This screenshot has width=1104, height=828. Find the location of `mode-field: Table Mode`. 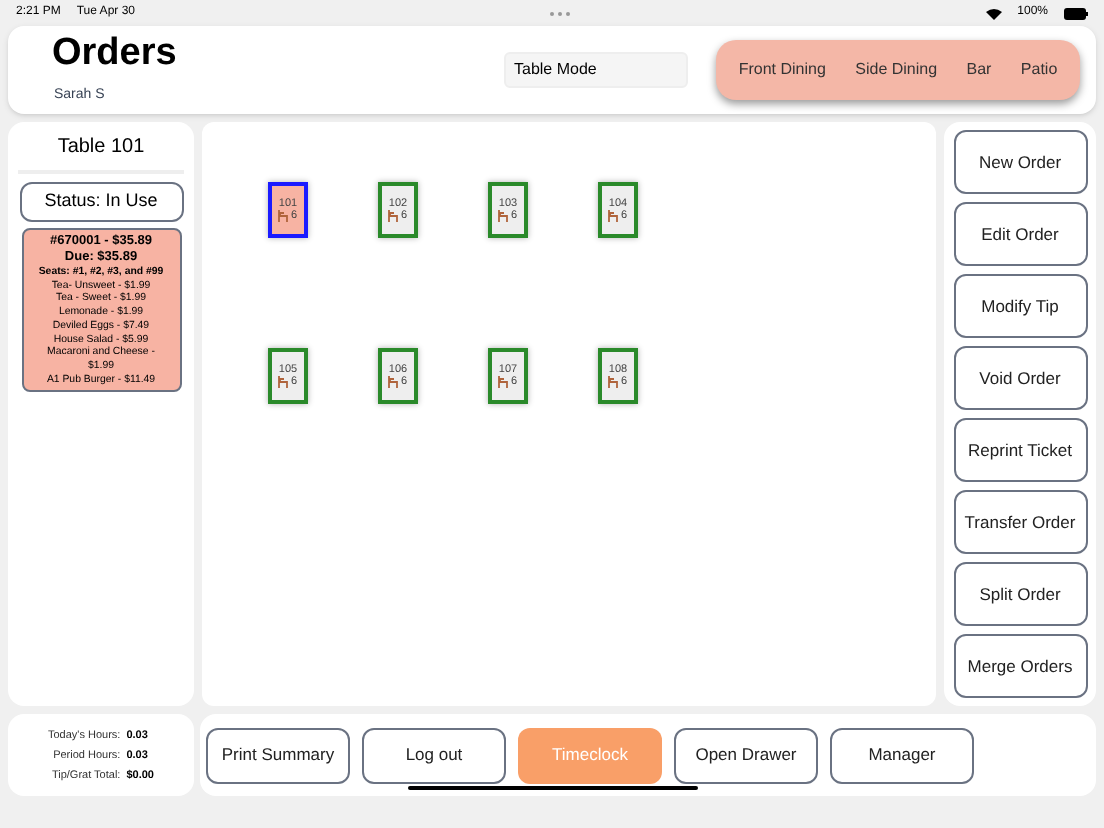

mode-field: Table Mode is located at coordinates (596, 70).